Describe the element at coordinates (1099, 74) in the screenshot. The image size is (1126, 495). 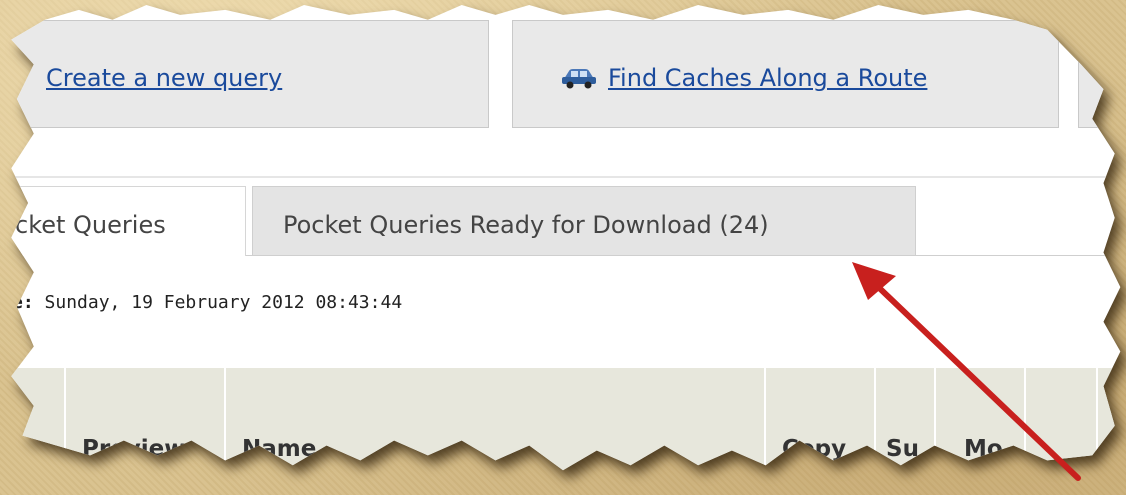
I see `extra-tool-box` at that location.